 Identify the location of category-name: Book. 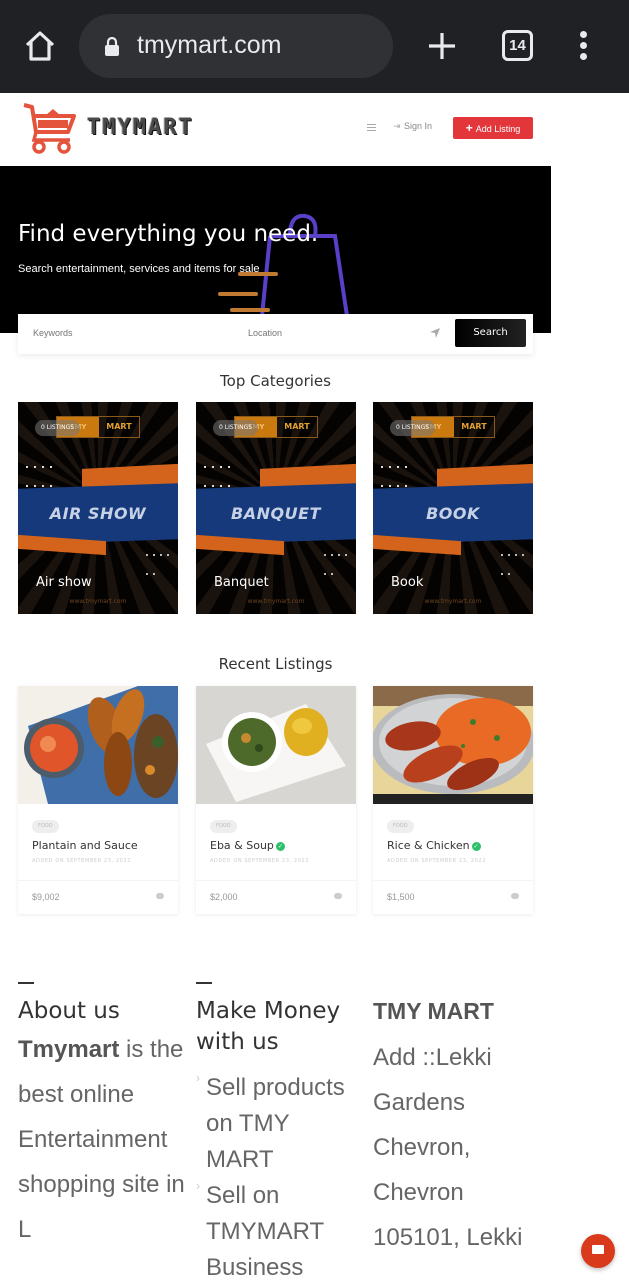
(407, 582).